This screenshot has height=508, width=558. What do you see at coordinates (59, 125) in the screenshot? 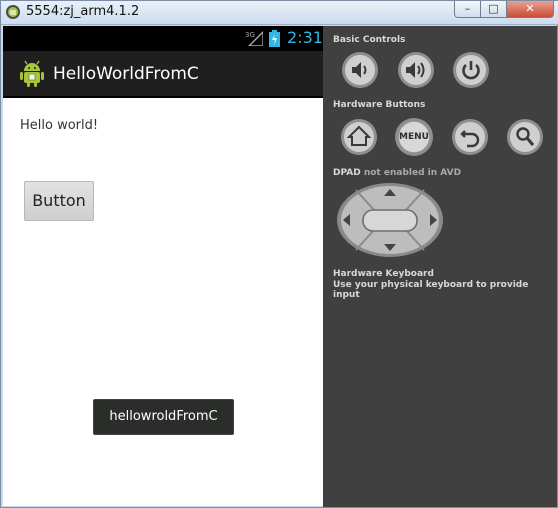
I see `hello-text: Hello world!` at bounding box center [59, 125].